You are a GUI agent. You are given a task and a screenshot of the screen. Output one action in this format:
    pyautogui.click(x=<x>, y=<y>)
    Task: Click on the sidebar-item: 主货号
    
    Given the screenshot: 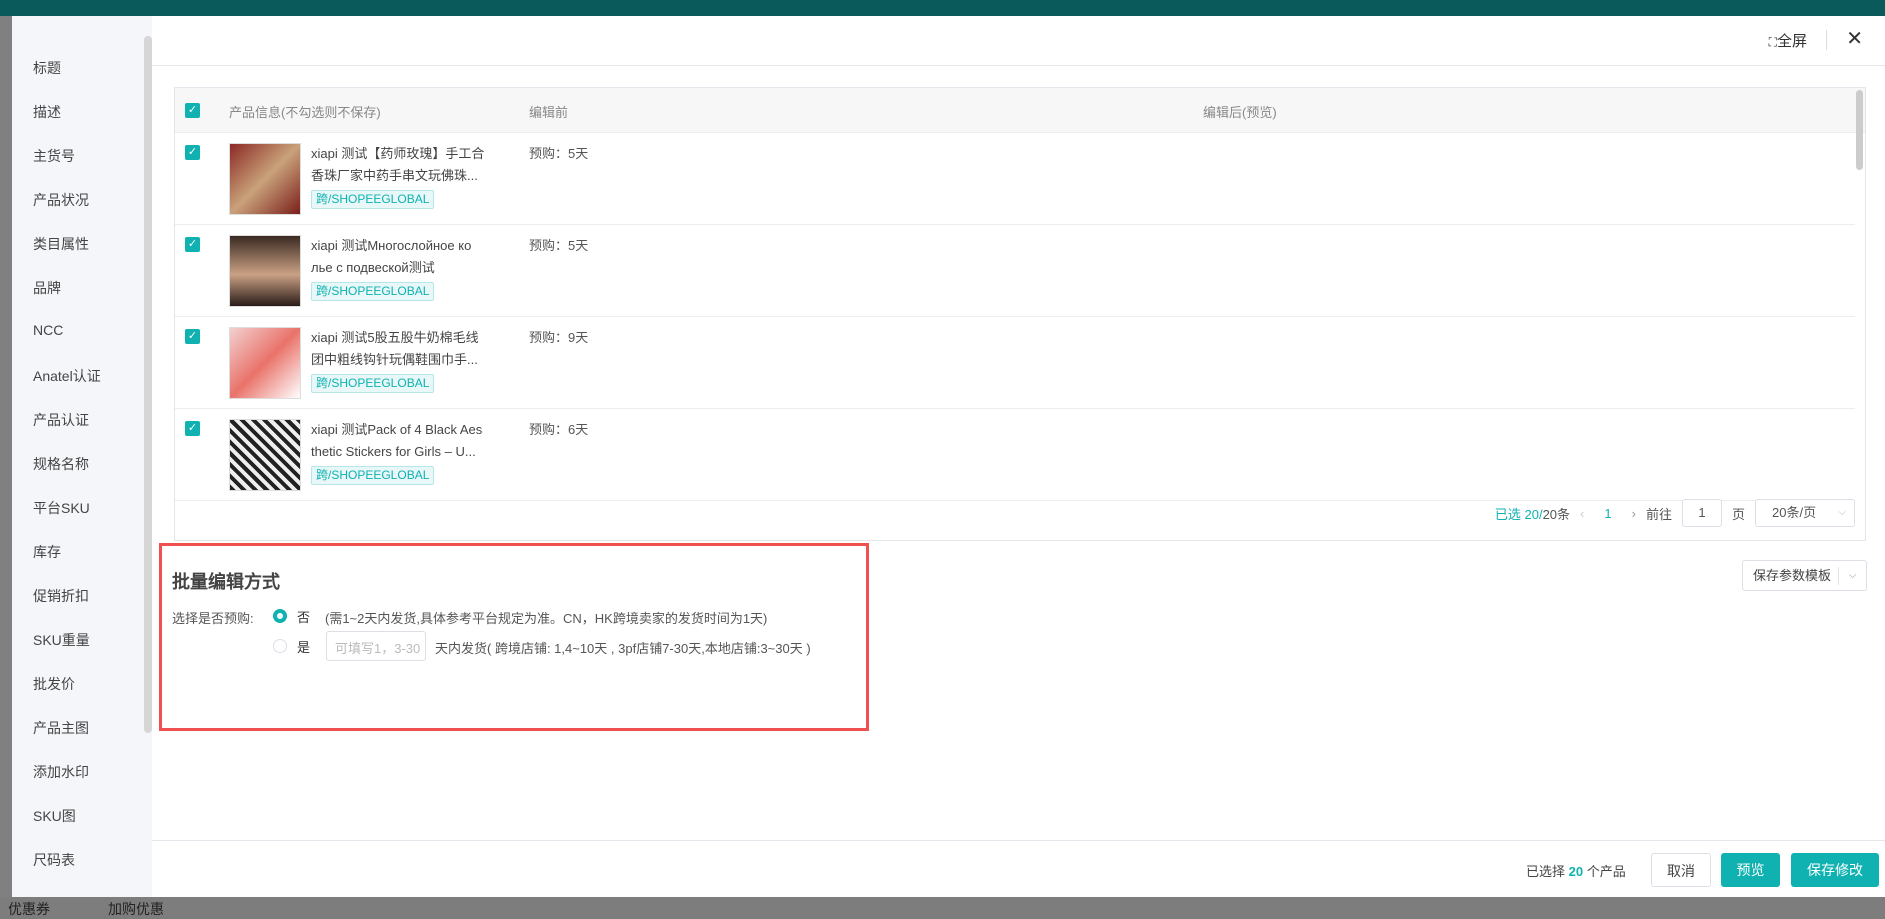 What is the action you would take?
    pyautogui.click(x=54, y=156)
    